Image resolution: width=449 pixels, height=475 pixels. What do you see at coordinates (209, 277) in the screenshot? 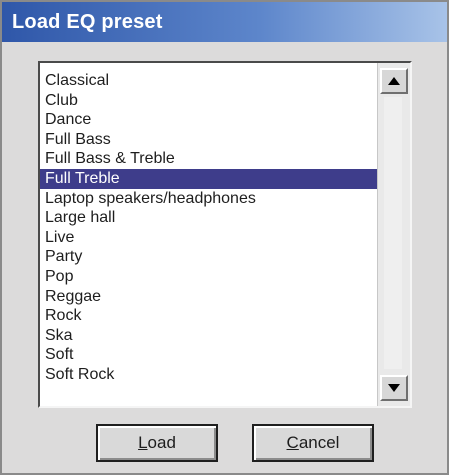
I see `list-item: Pop` at bounding box center [209, 277].